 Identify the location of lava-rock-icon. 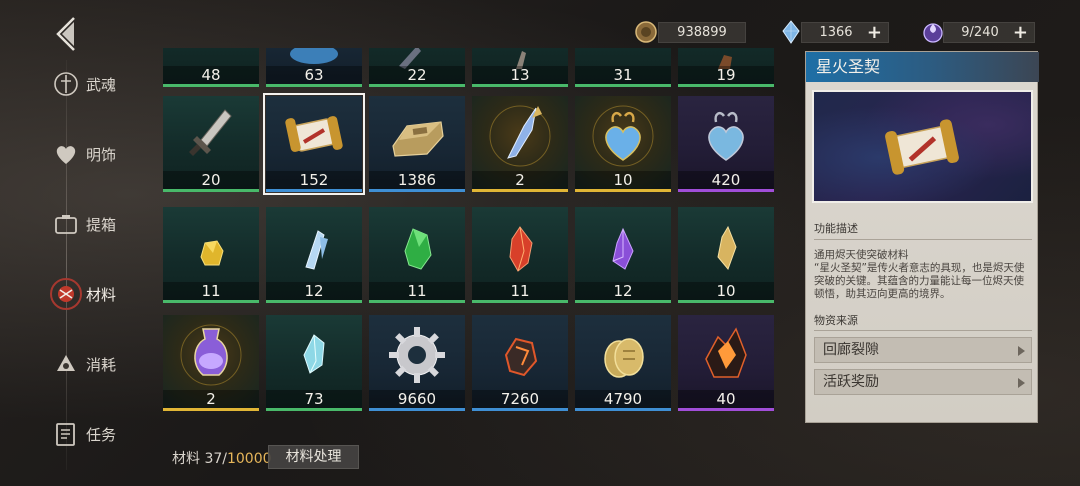
(520, 354).